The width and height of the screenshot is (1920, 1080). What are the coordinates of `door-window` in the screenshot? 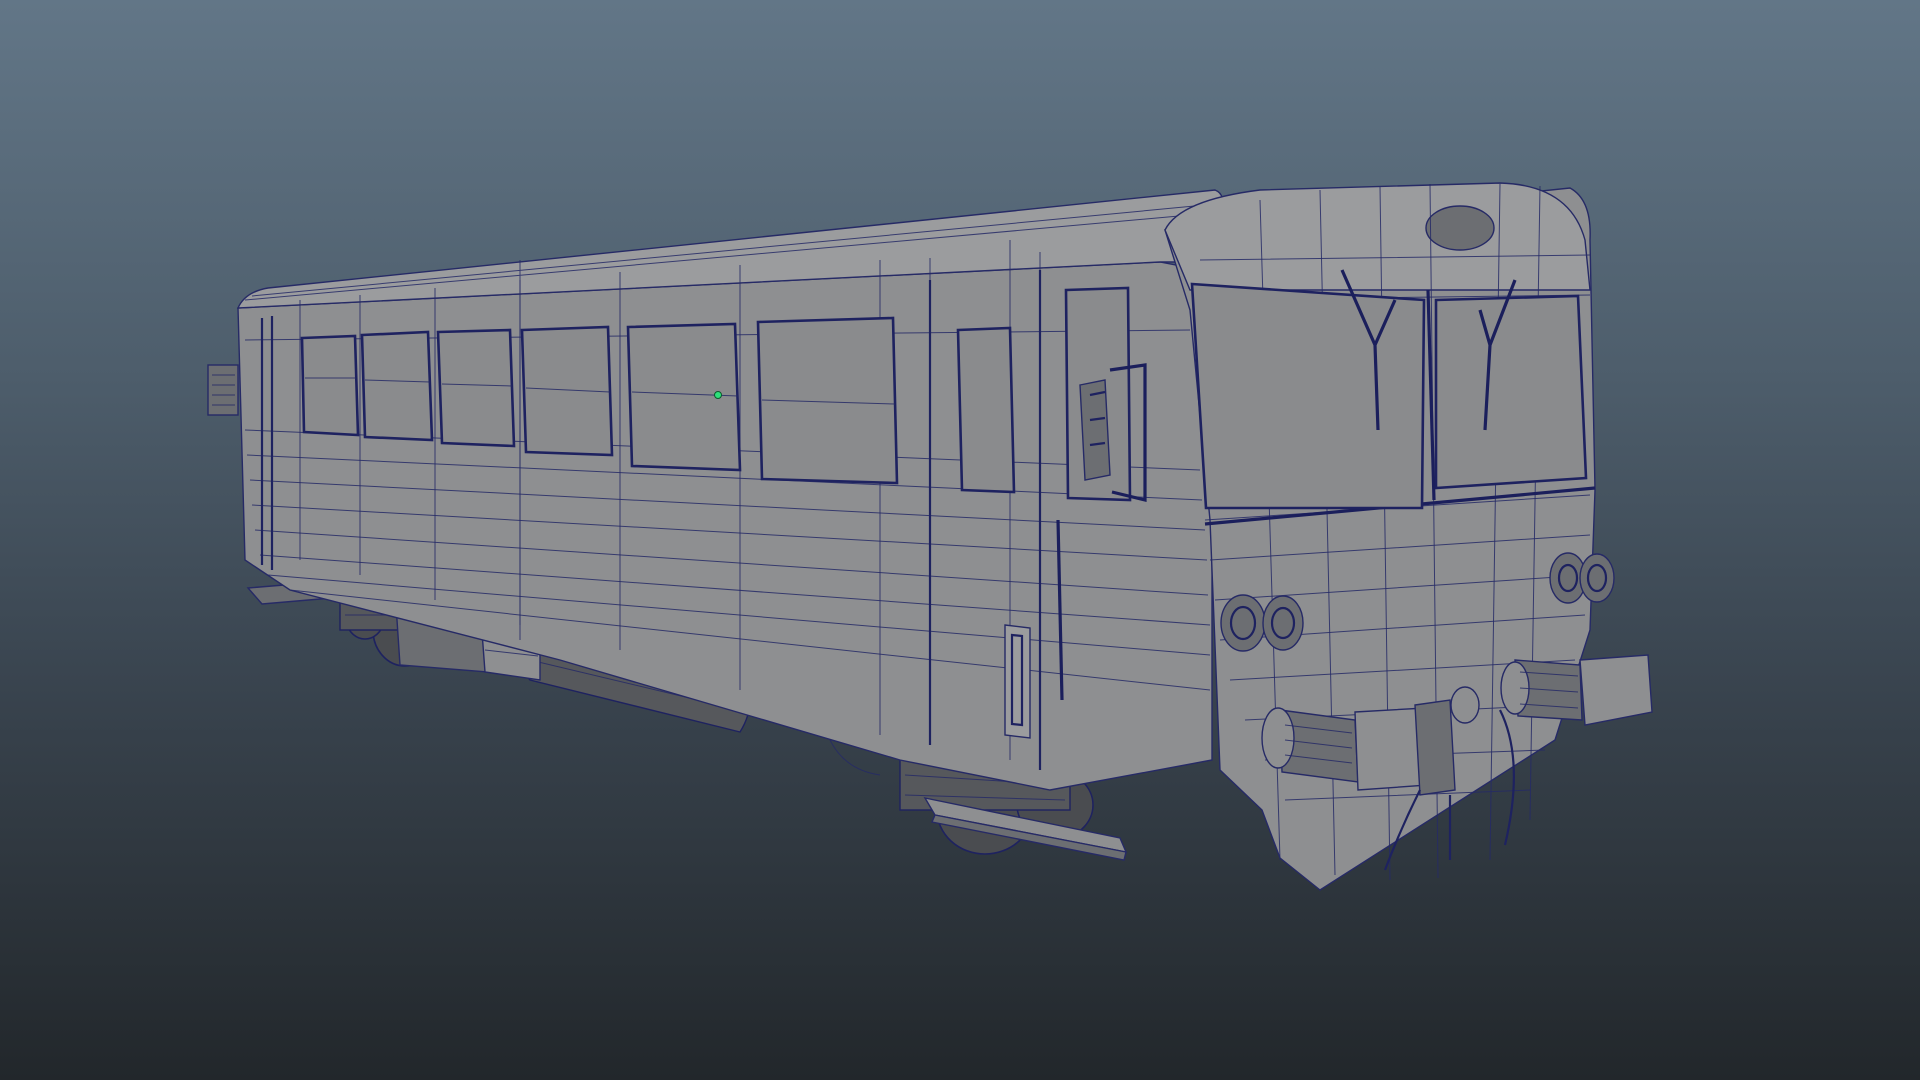 It's located at (986, 410).